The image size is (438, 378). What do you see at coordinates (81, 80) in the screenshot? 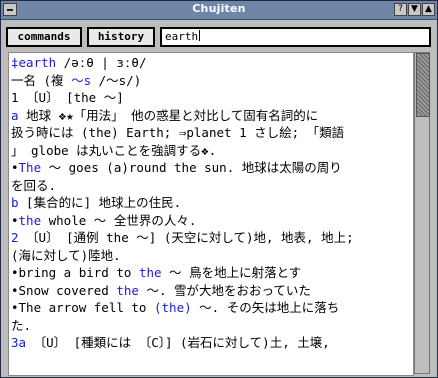
I see `highlighted-term: ～s` at bounding box center [81, 80].